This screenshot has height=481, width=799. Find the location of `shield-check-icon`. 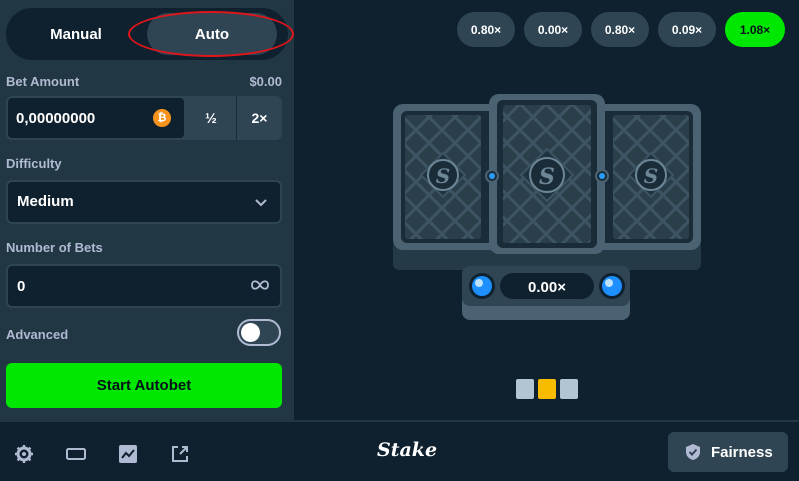

shield-check-icon is located at coordinates (693, 452).